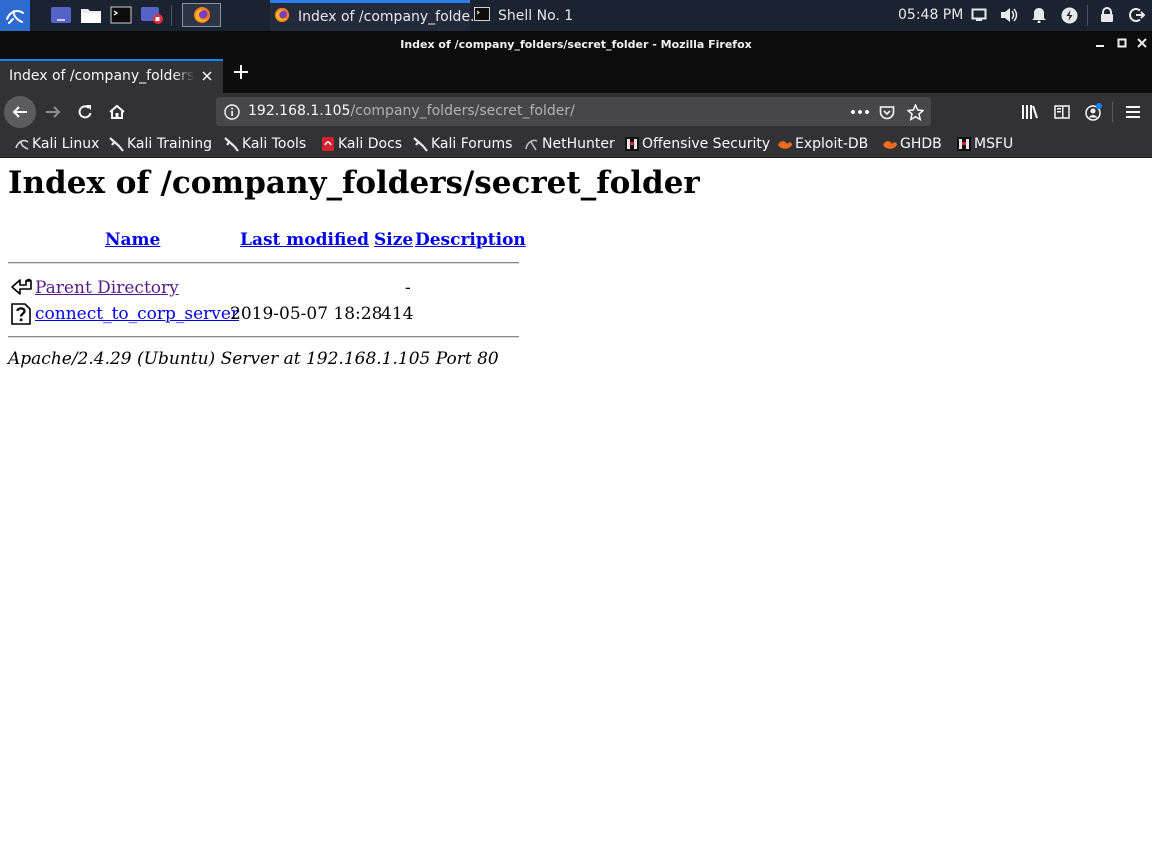  I want to click on bookmark-kali-forums: Kali Forums, so click(462, 144).